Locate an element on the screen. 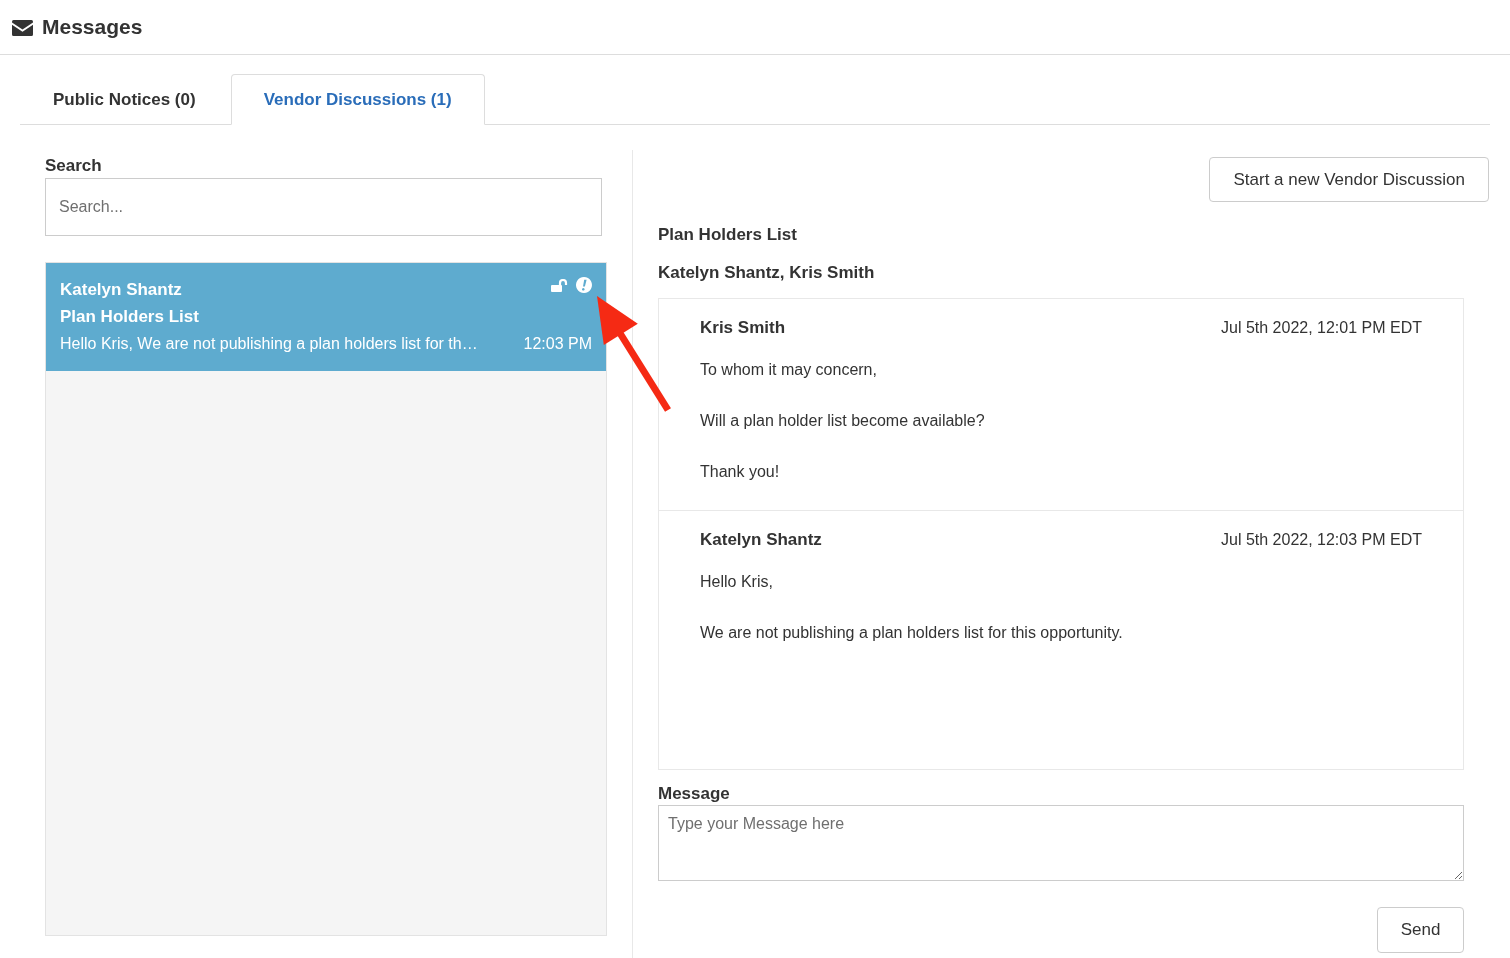  message-text: Will a plan holder list become available? is located at coordinates (843, 421).